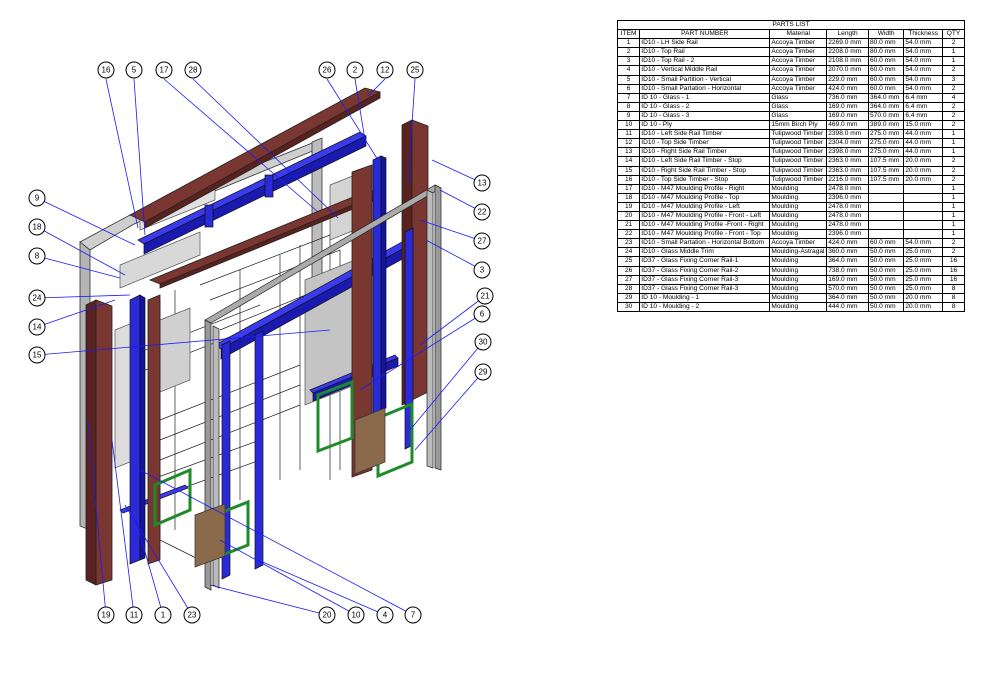  I want to click on svg-text: 27, so click(482, 241).